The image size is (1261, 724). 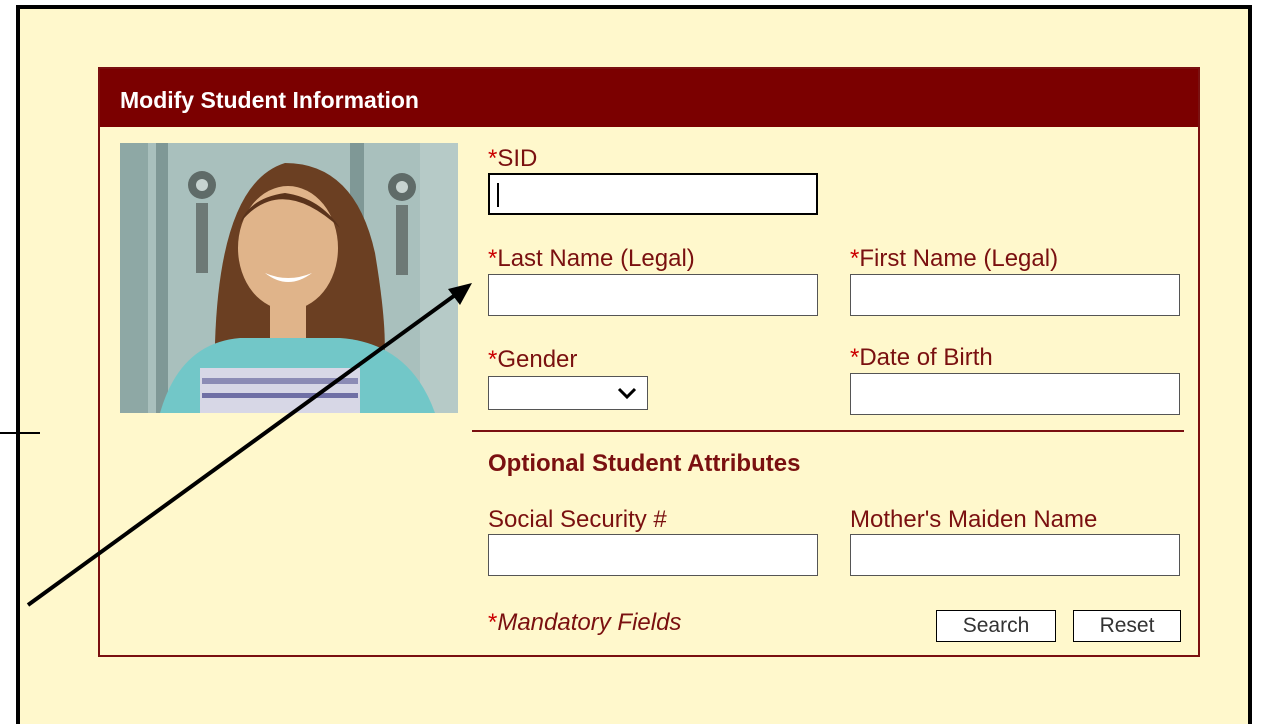 I want to click on first-name-input, so click(x=1015, y=295).